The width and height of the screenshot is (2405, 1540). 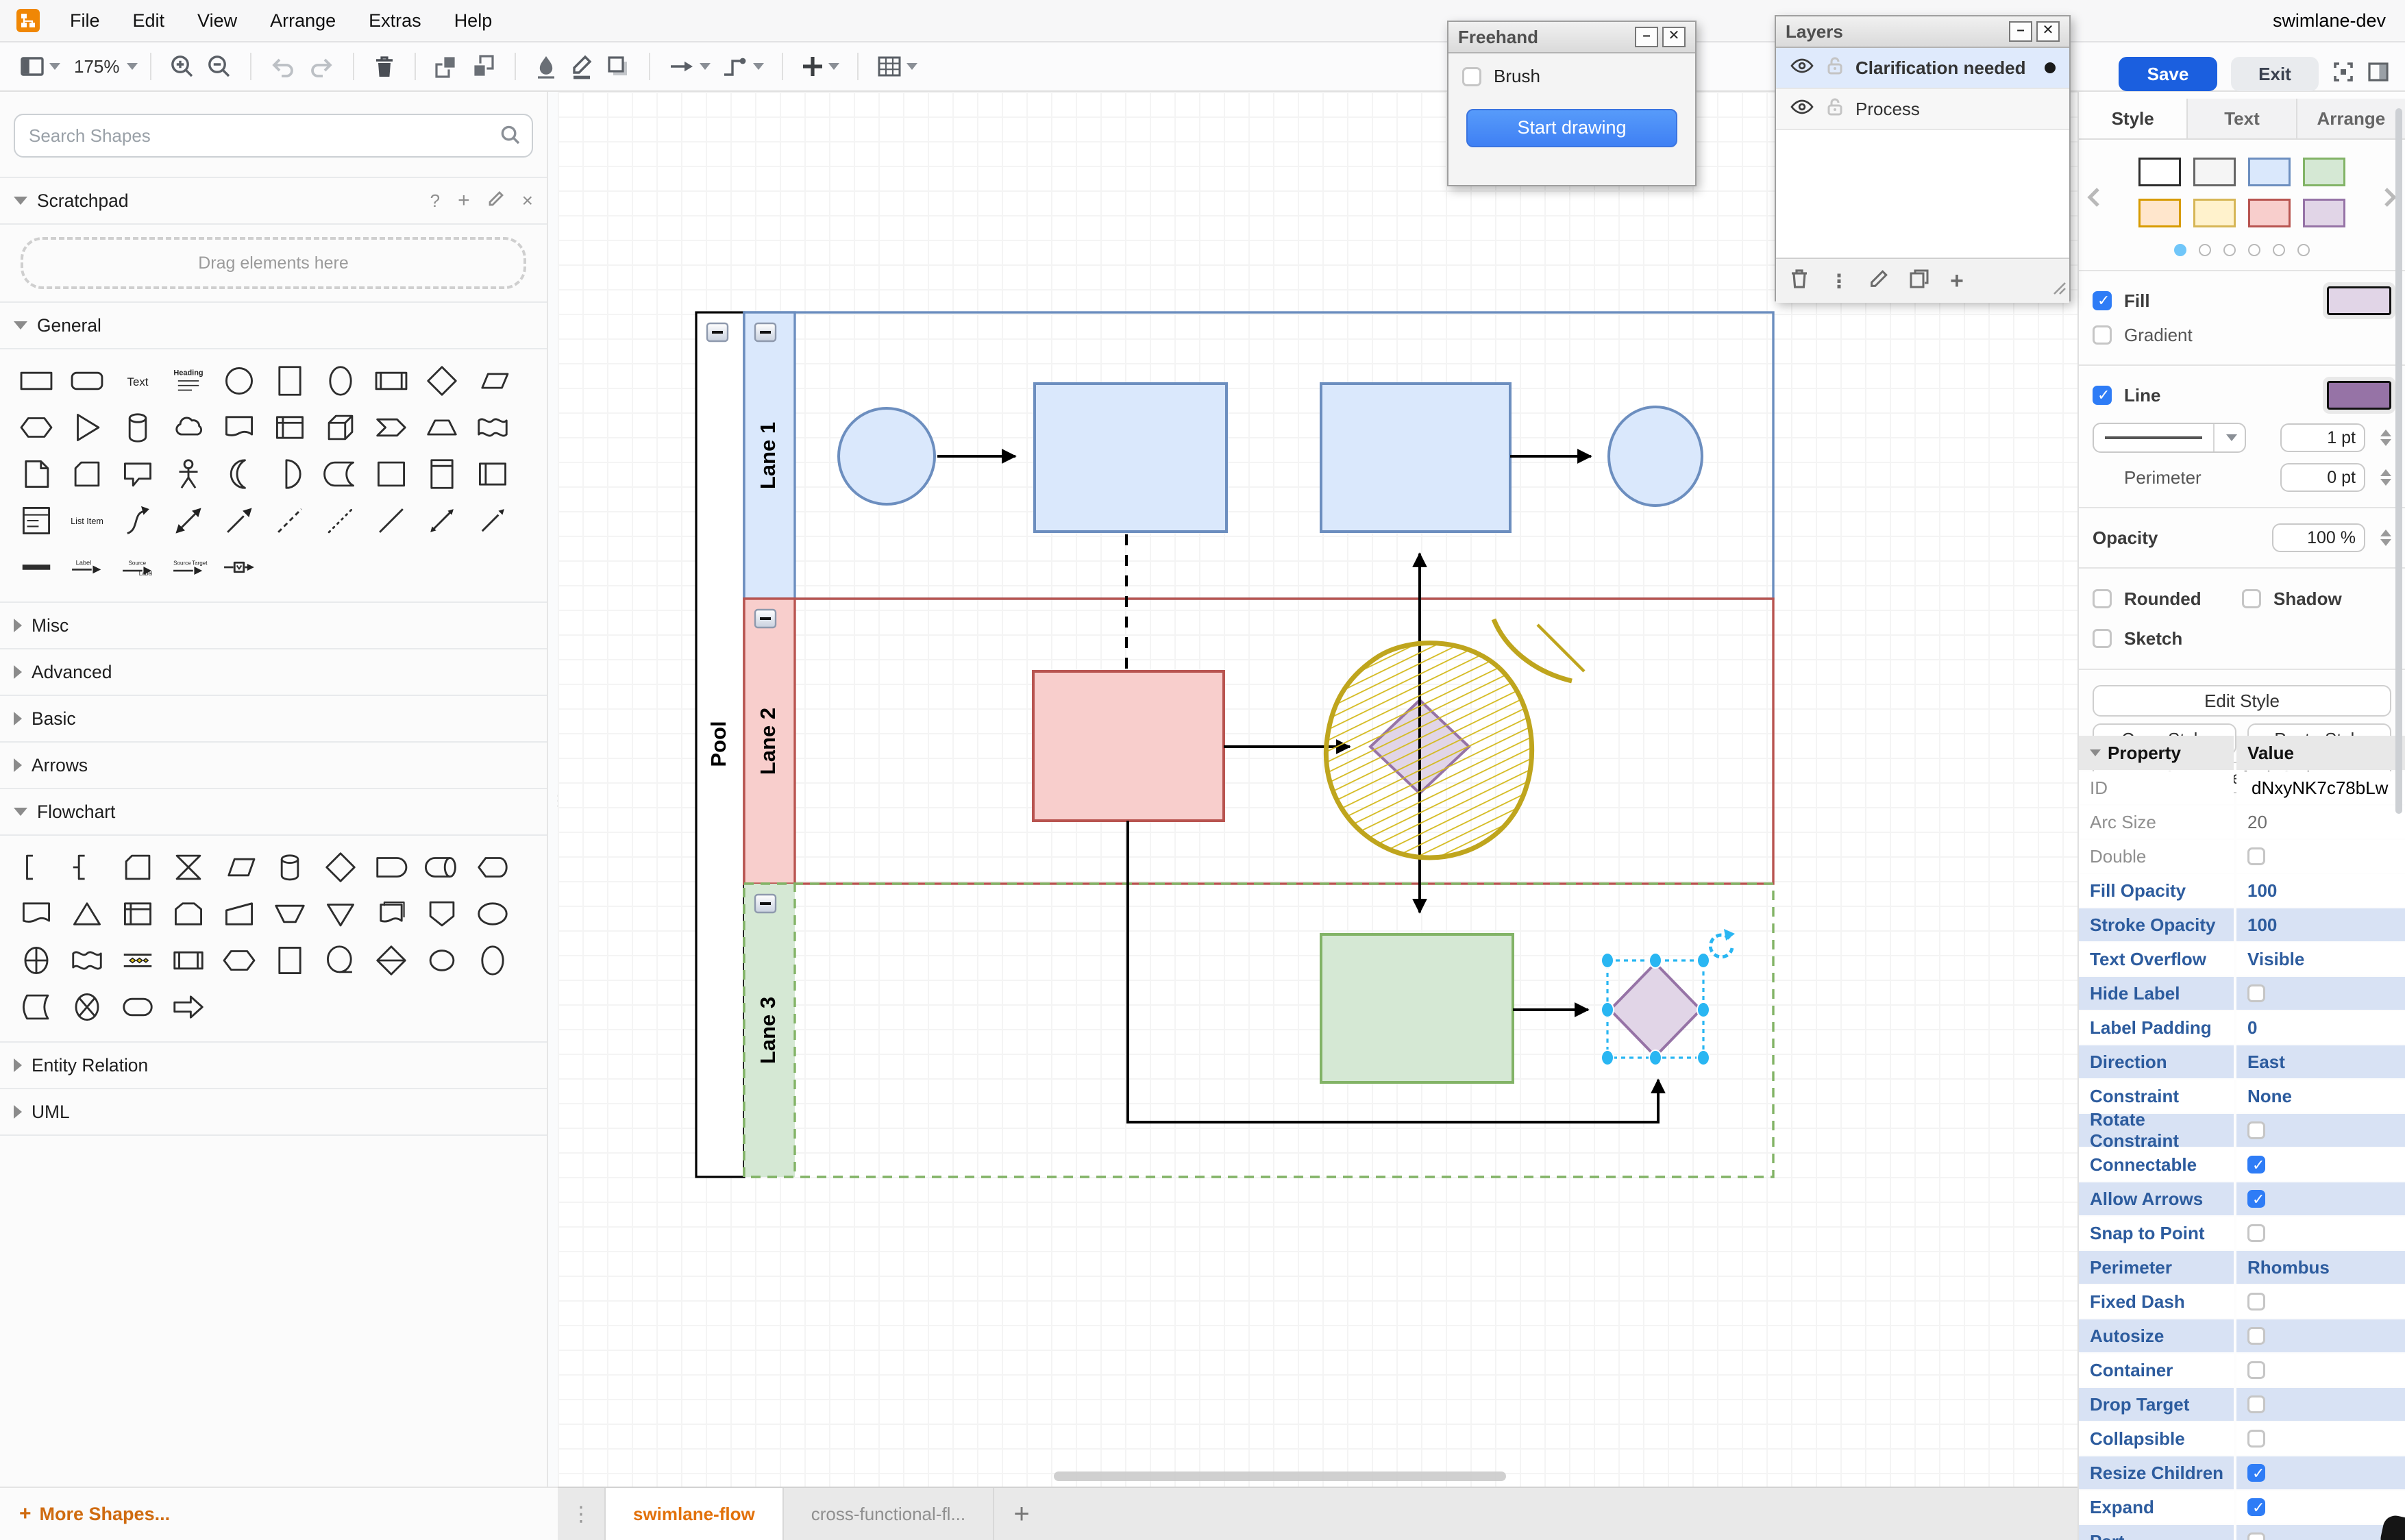 What do you see at coordinates (239, 914) in the screenshot?
I see `shape-manual-input` at bounding box center [239, 914].